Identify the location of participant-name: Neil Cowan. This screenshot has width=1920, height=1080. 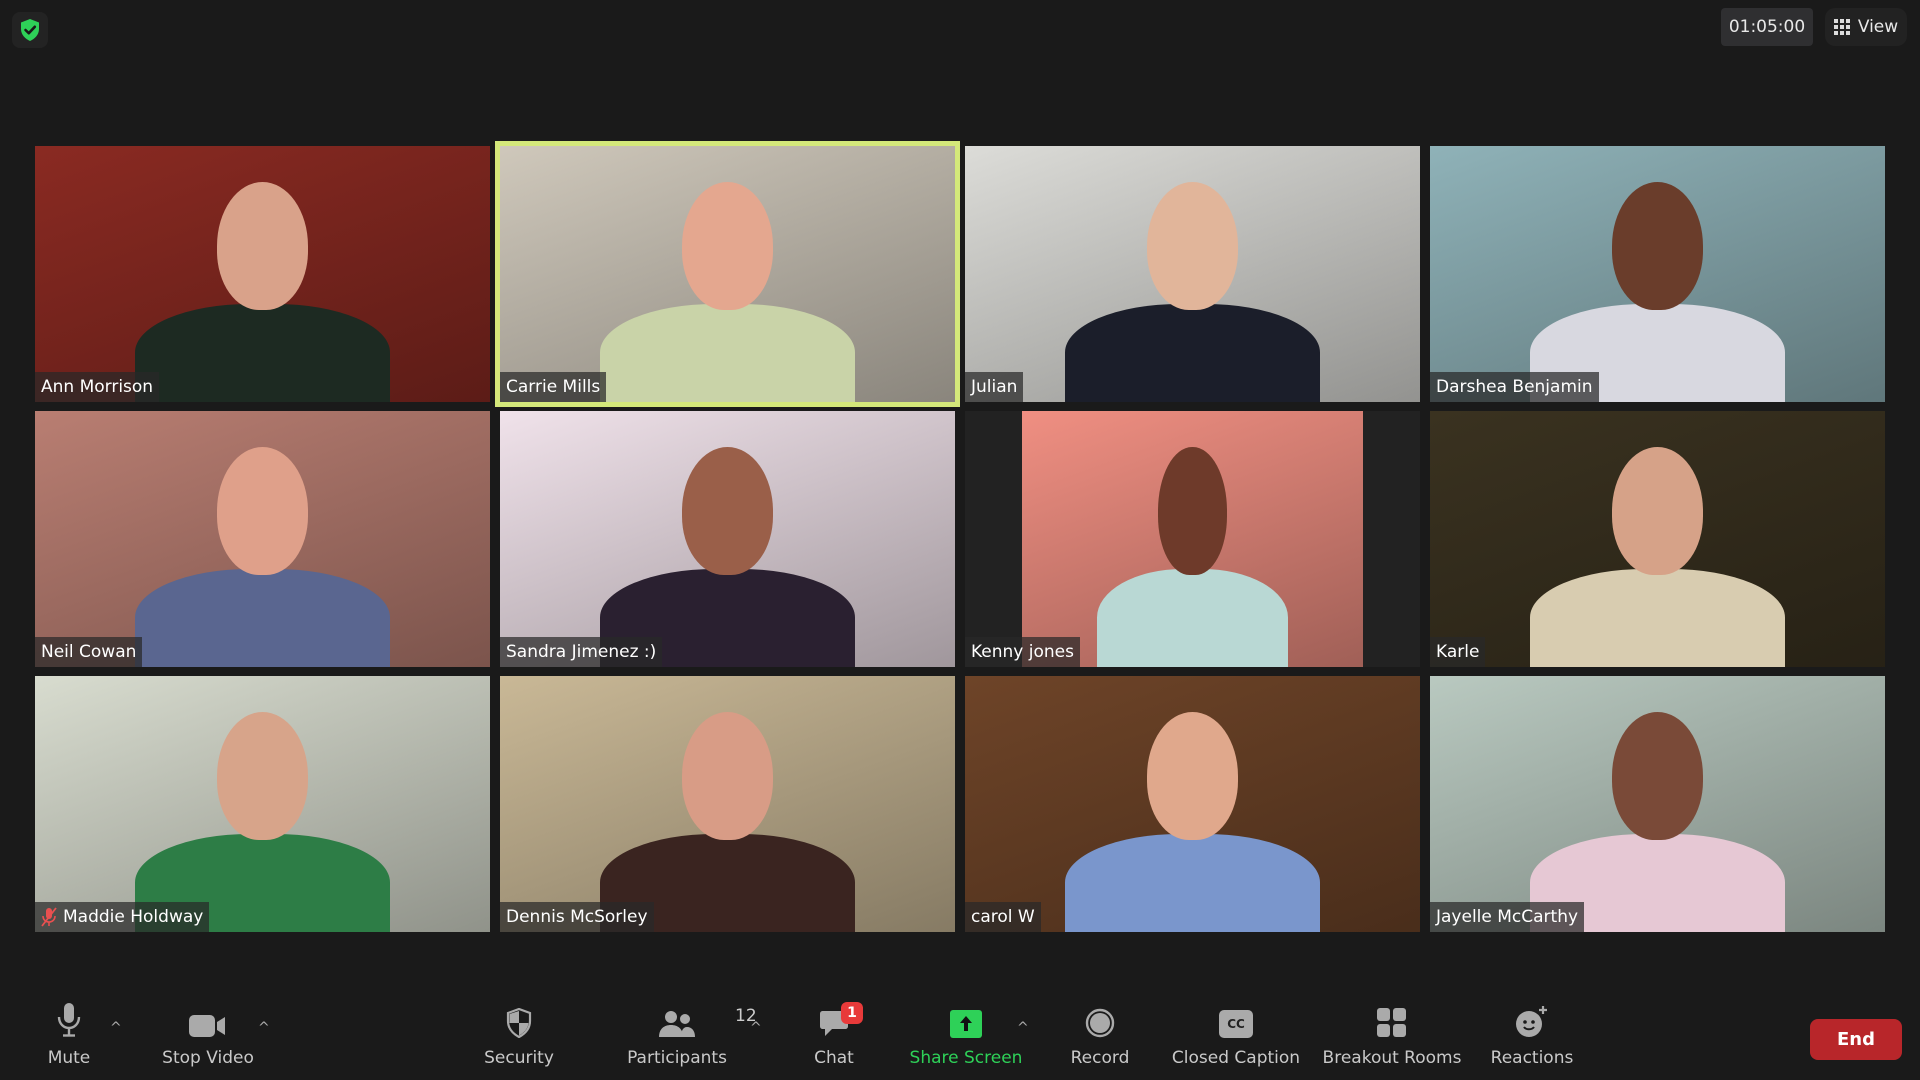
(89, 652).